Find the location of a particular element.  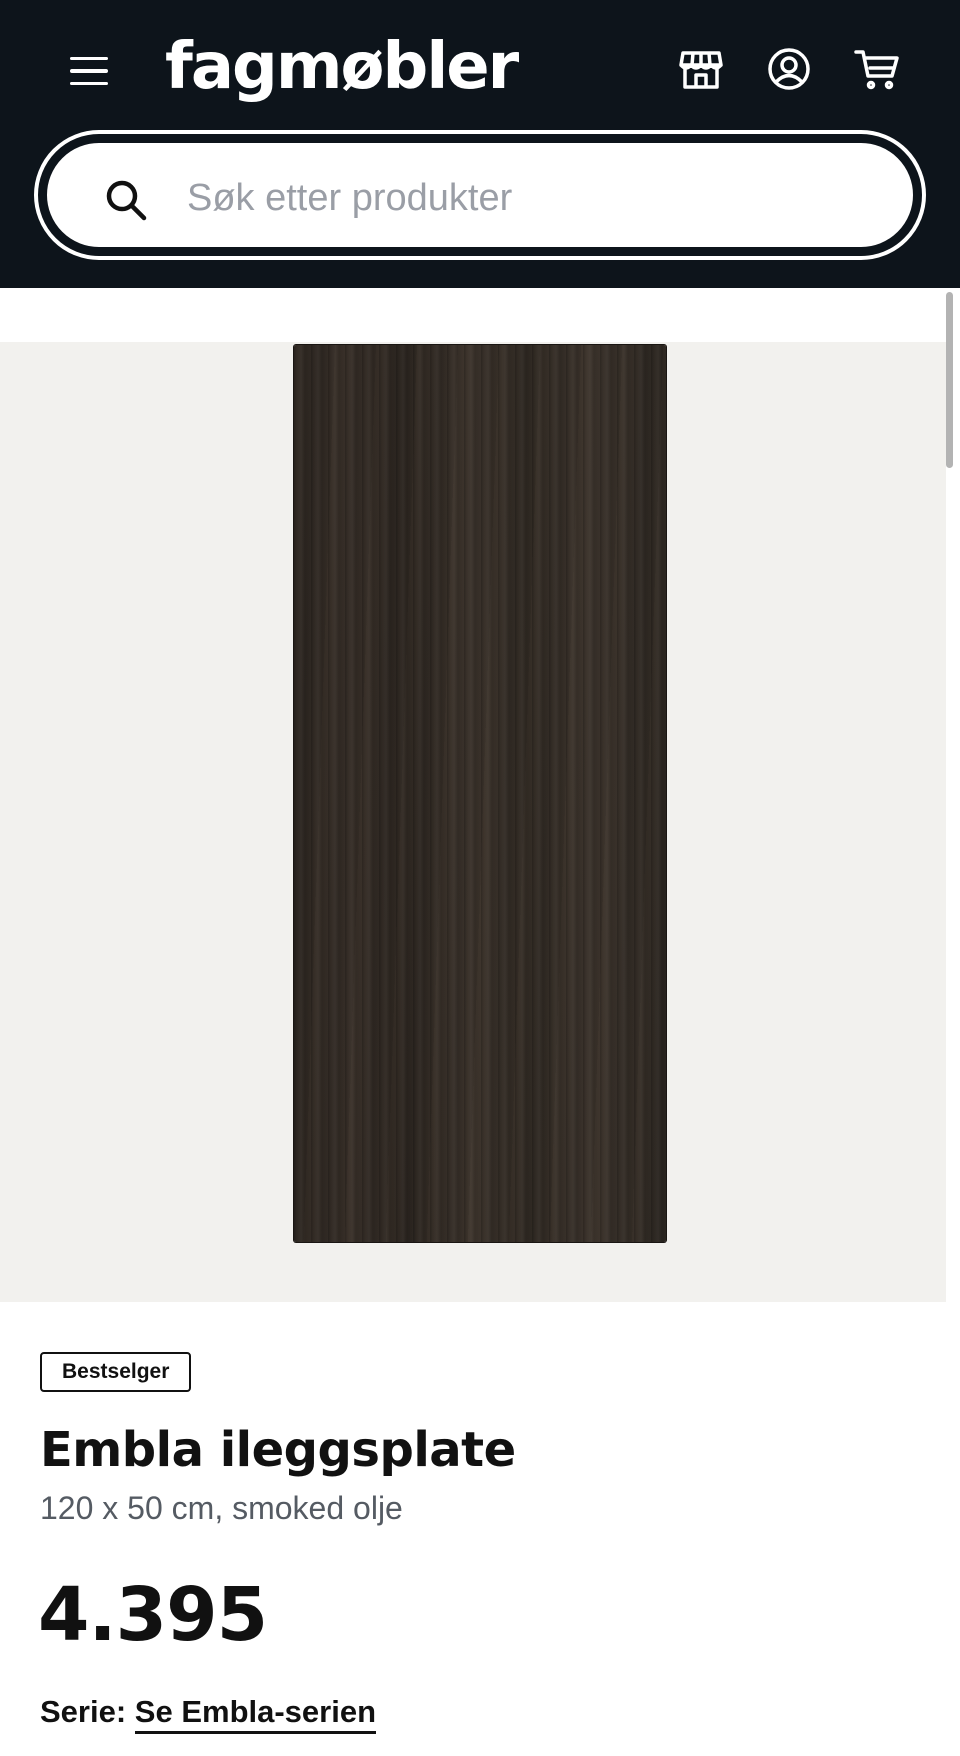

search-icon is located at coordinates (126, 200).